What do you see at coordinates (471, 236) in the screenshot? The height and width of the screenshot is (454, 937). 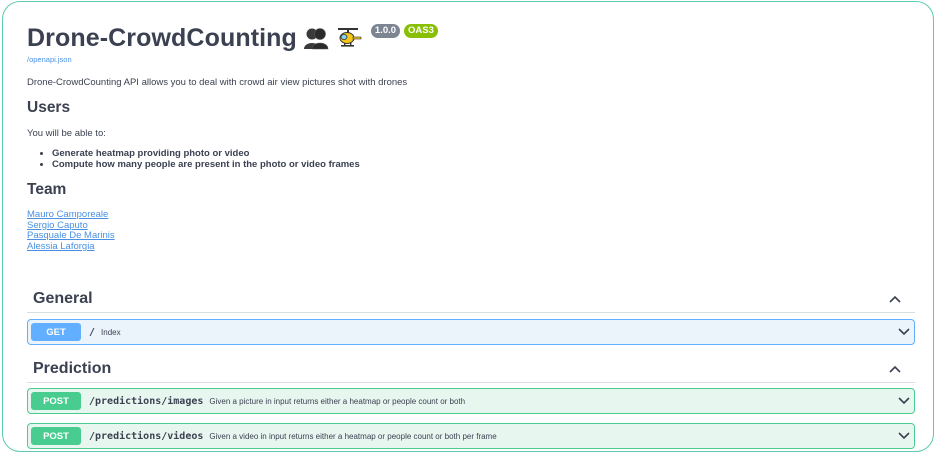 I see `team-member-link: Pasquale De Marinis` at bounding box center [471, 236].